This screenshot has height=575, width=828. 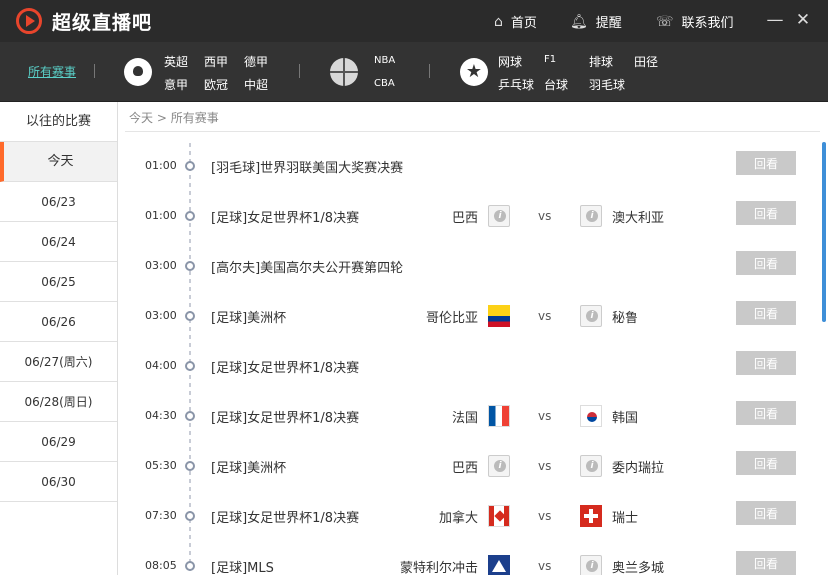 What do you see at coordinates (58, 442) in the screenshot?
I see `sidebar-item-0629: 06/29` at bounding box center [58, 442].